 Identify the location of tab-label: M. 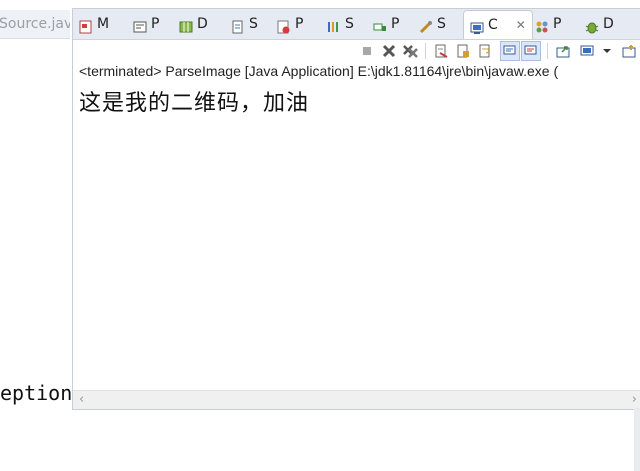
(103, 24).